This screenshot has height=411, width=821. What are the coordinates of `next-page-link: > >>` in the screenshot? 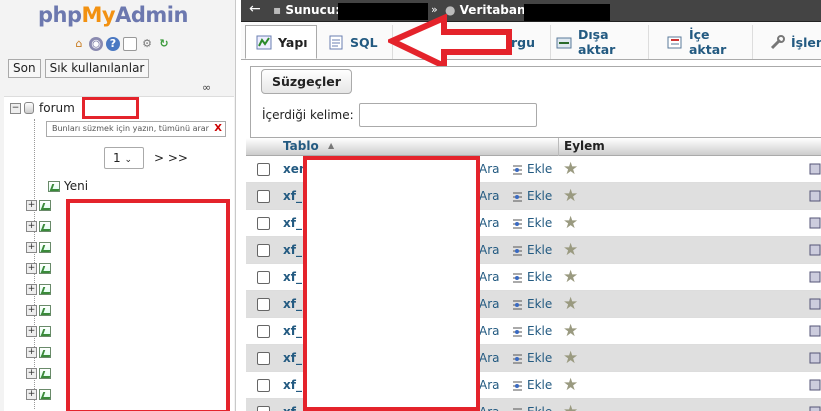 It's located at (171, 158).